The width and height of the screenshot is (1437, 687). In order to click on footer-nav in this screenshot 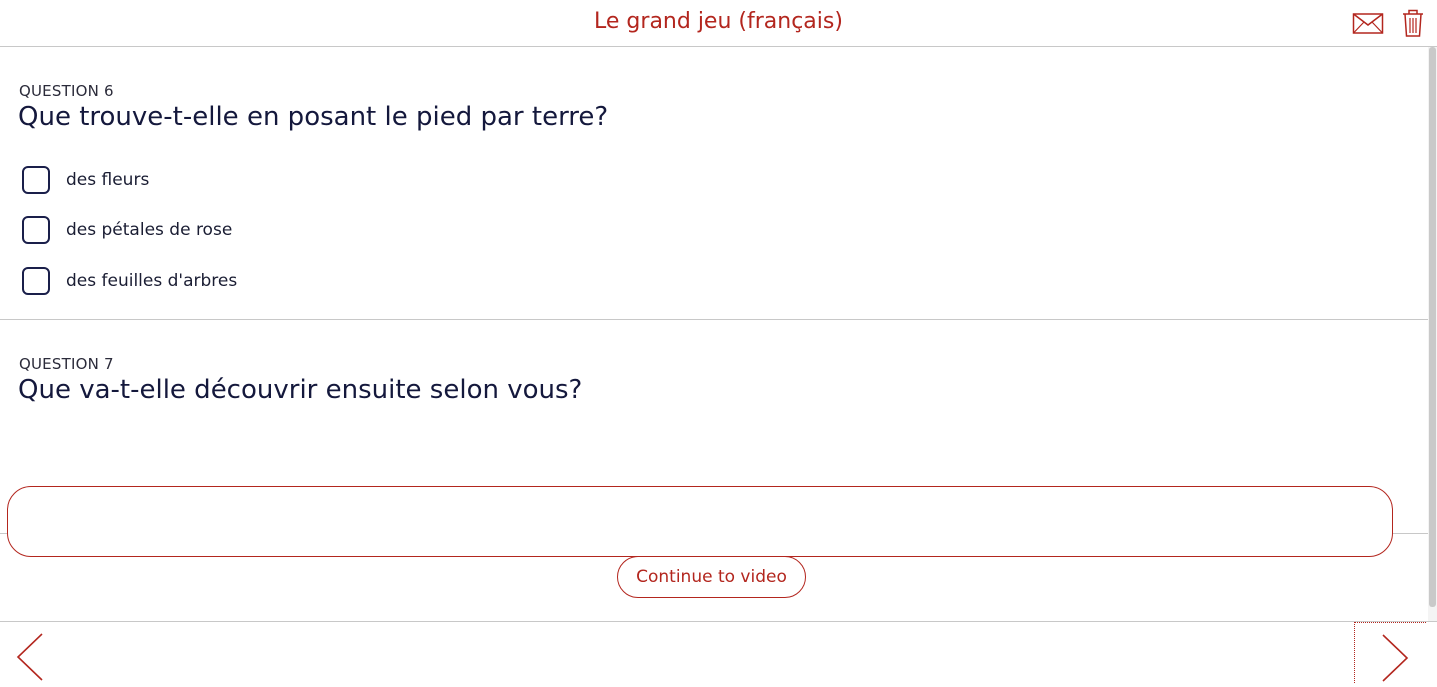, I will do `click(718, 652)`.